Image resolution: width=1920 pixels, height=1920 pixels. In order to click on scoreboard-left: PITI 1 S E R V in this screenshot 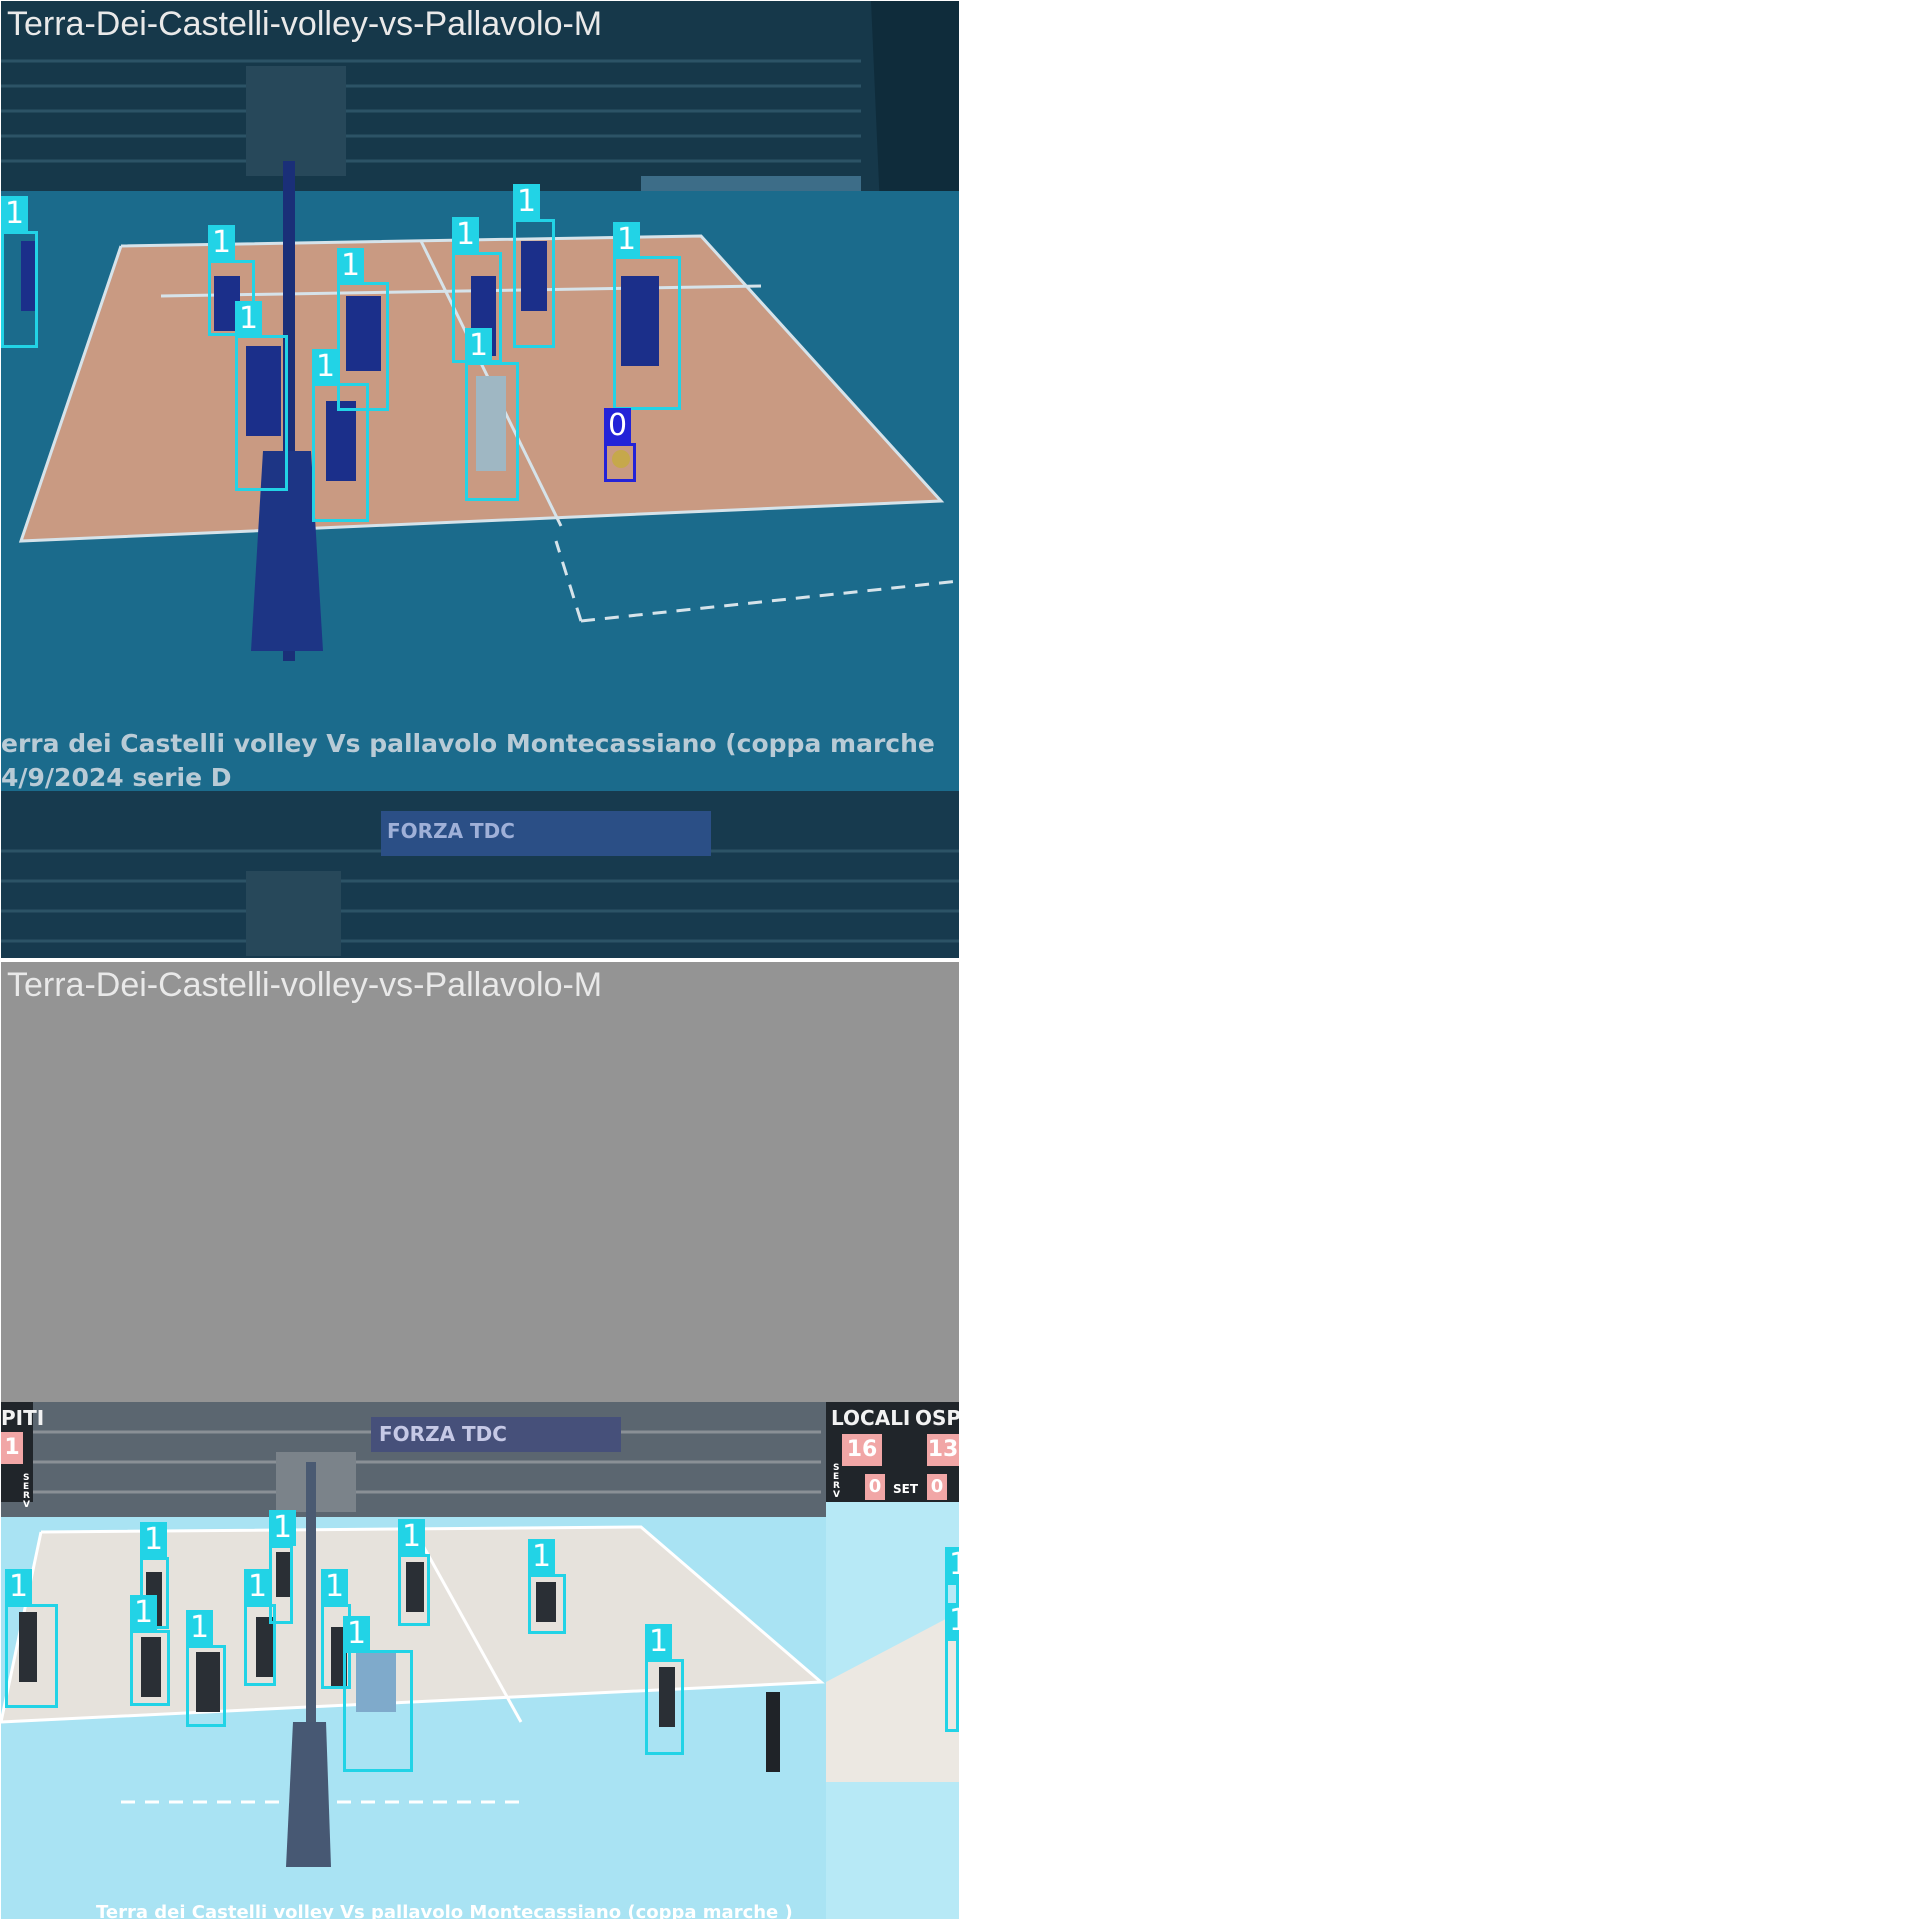, I will do `click(22, 1456)`.